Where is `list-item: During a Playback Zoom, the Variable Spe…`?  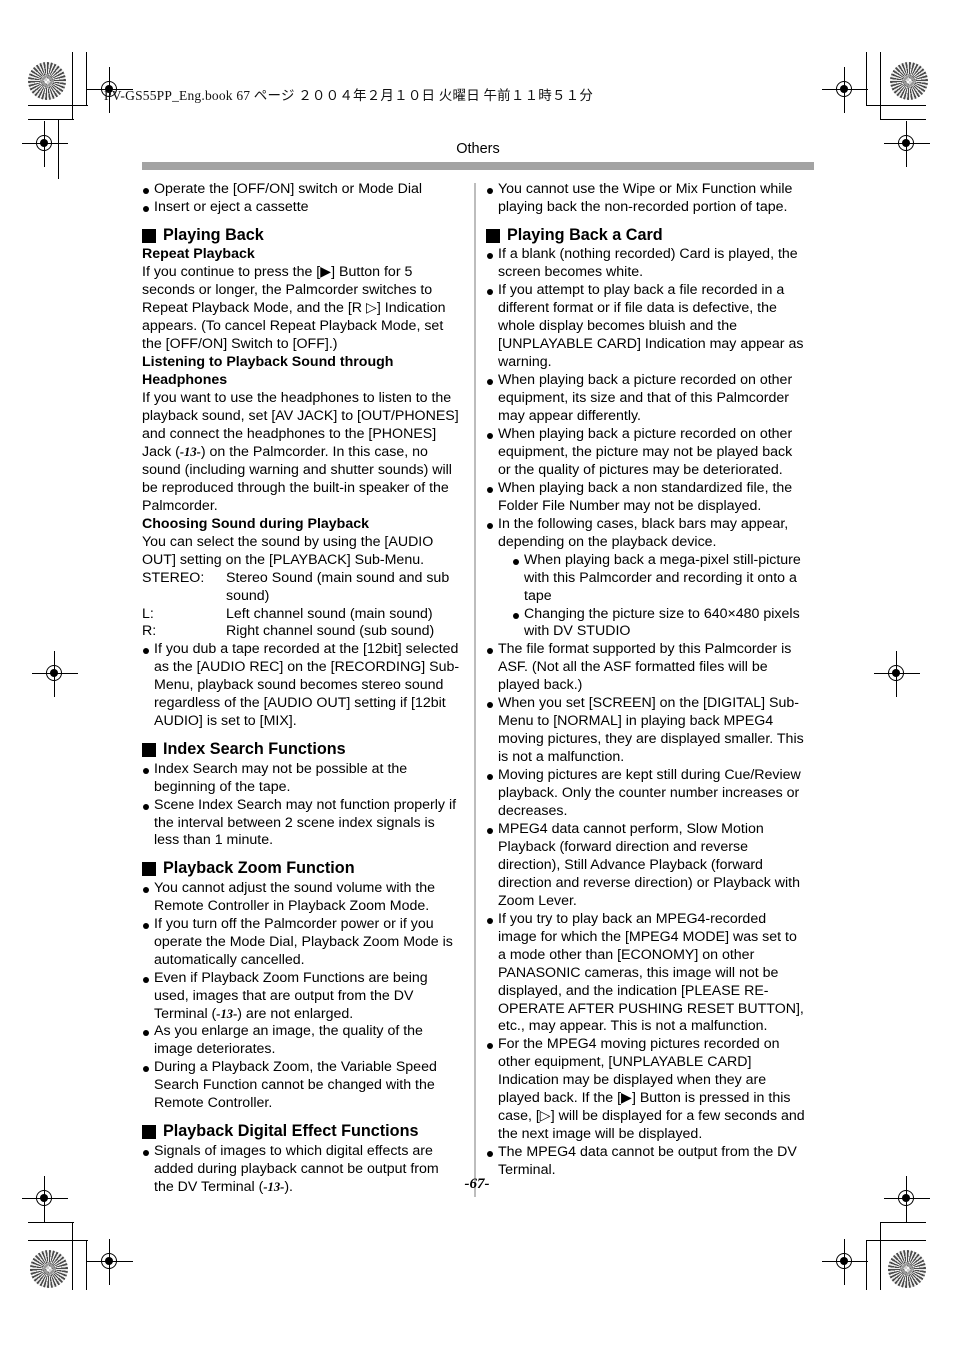 list-item: During a Playback Zoom, the Variable Spe… is located at coordinates (302, 1086).